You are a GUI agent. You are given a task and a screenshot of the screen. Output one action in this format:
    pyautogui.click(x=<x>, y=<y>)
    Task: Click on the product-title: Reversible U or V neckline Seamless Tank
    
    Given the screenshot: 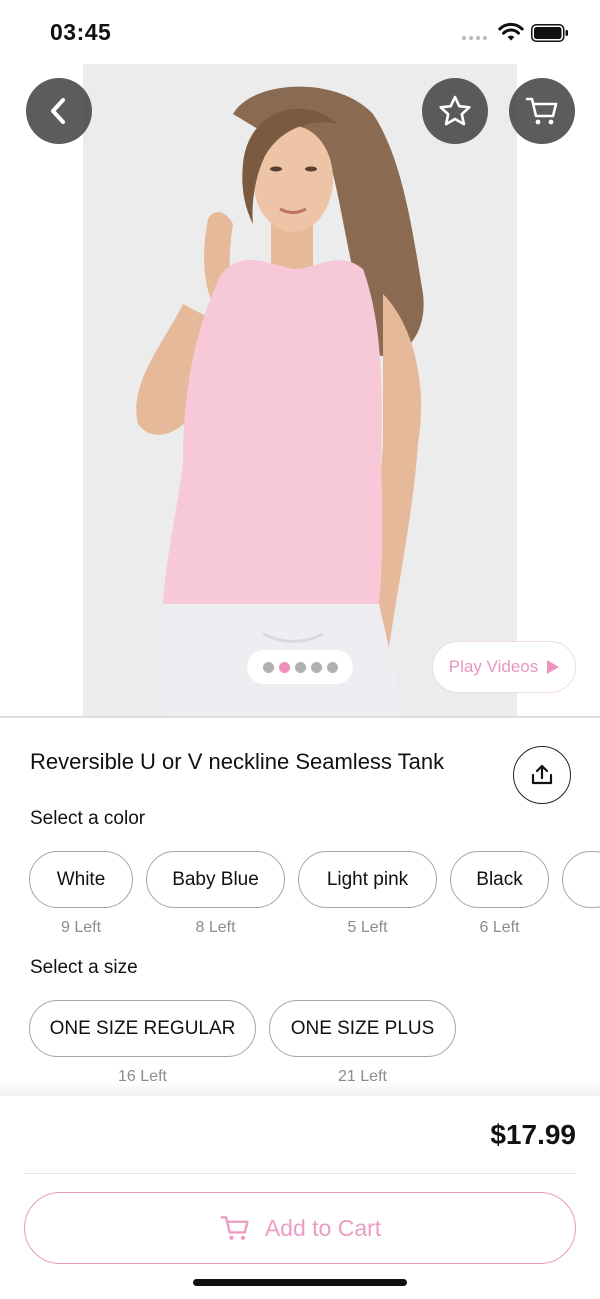 What is the action you would take?
    pyautogui.click(x=237, y=761)
    